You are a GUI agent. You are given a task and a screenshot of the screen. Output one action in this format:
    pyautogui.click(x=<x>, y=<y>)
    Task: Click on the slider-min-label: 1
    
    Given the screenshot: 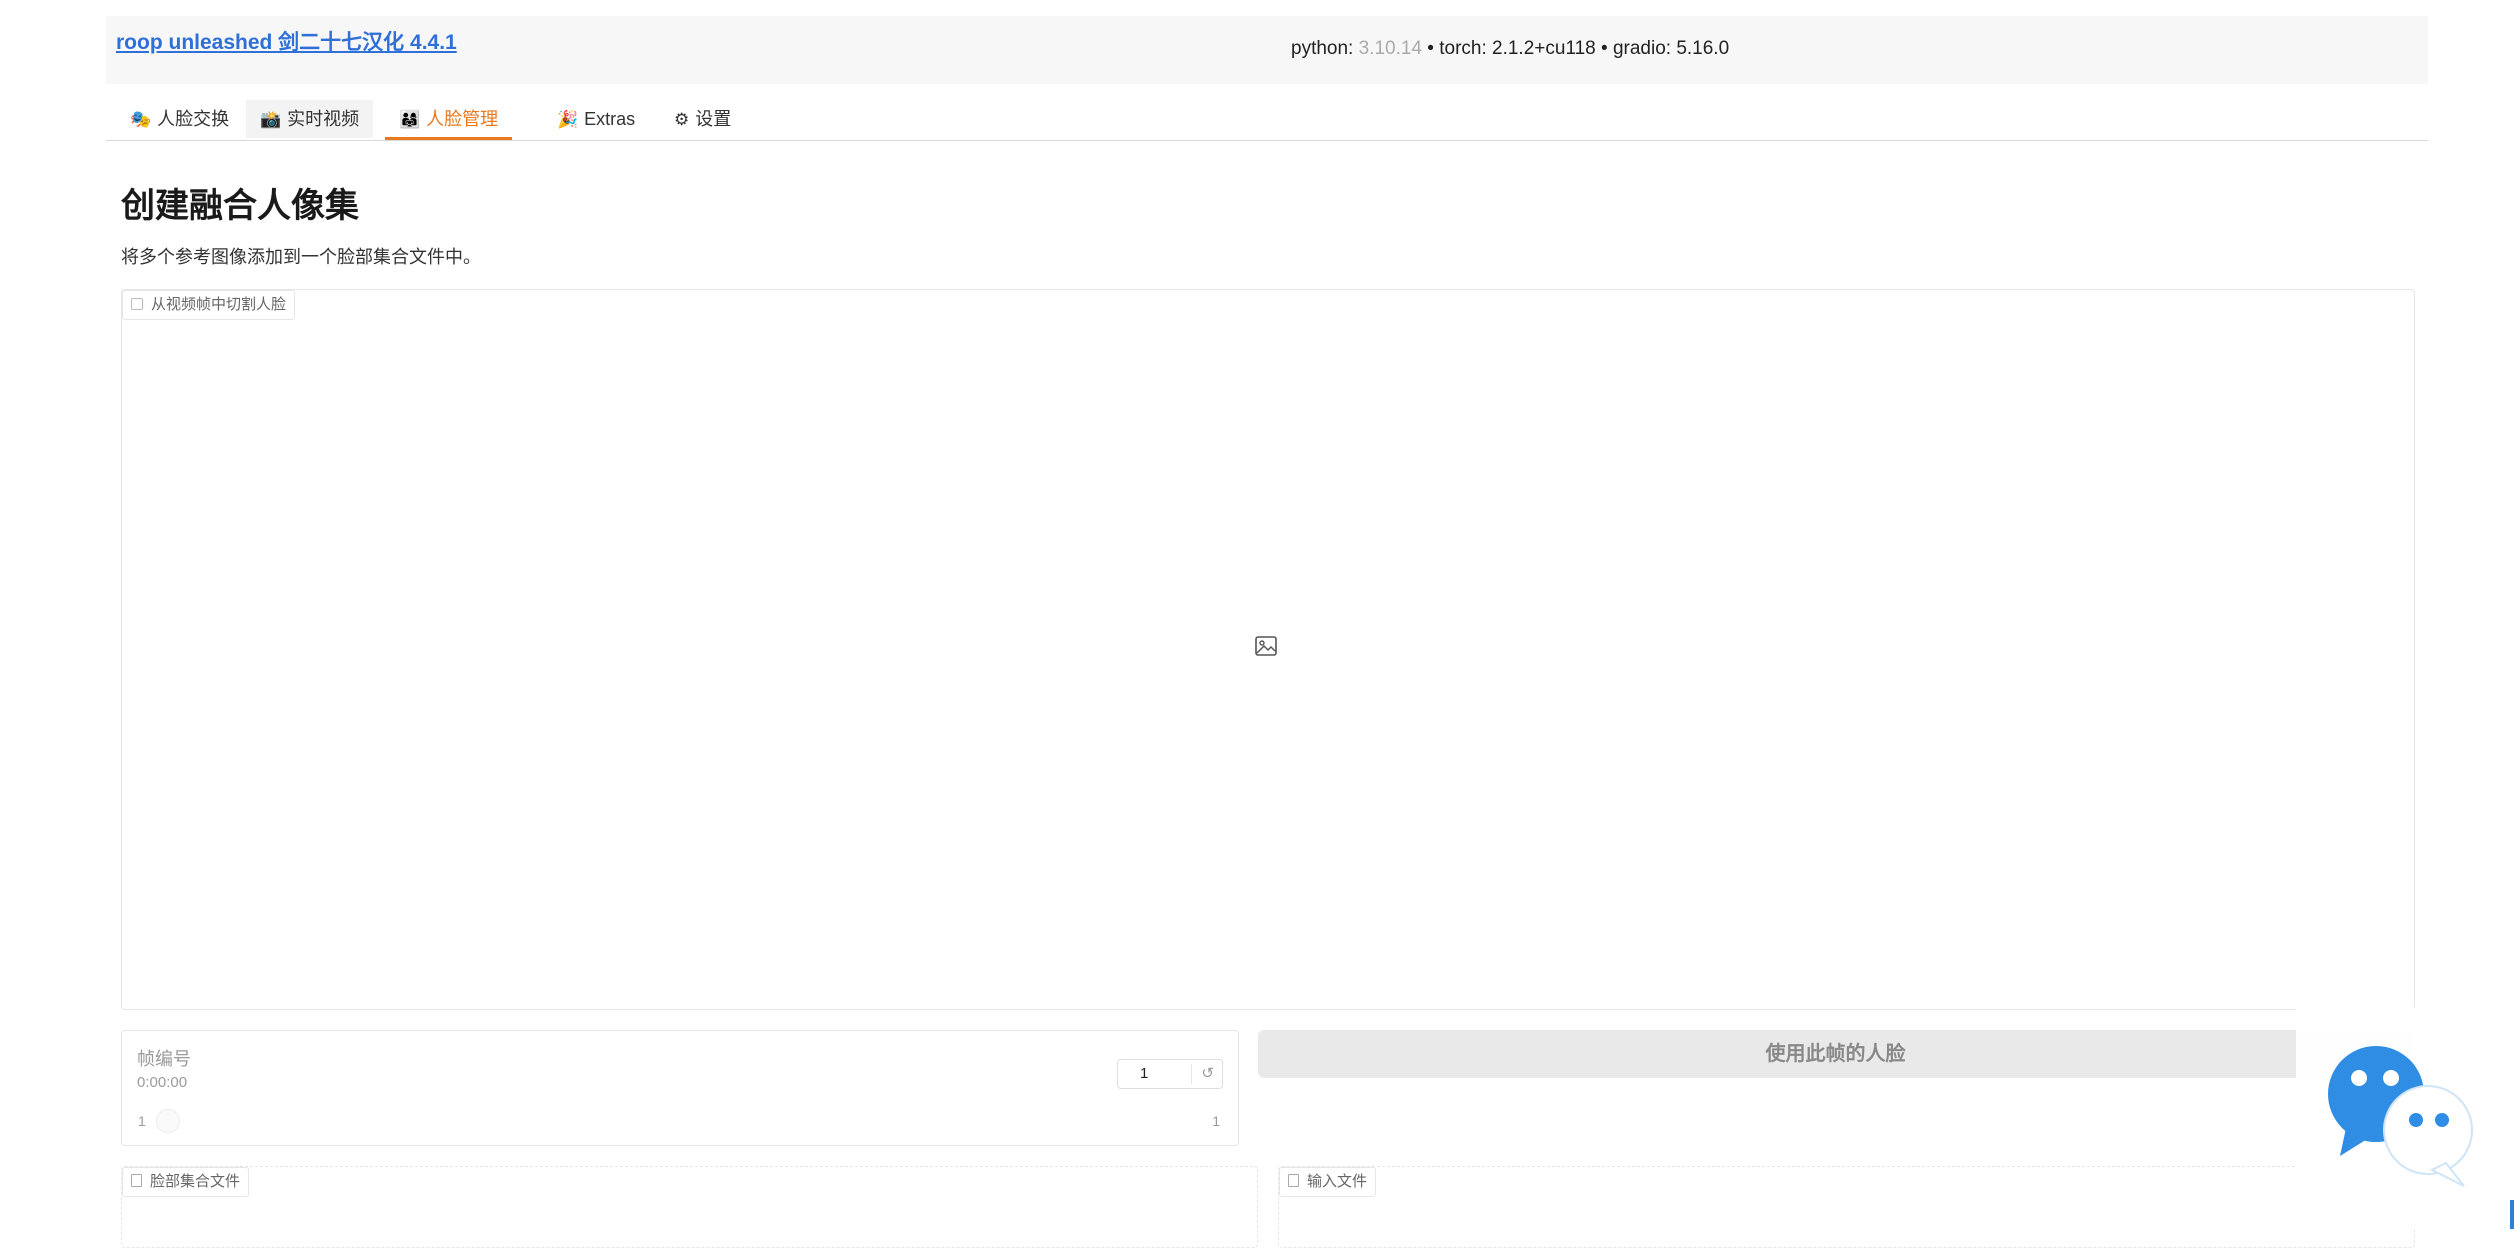 What is the action you would take?
    pyautogui.click(x=142, y=1121)
    